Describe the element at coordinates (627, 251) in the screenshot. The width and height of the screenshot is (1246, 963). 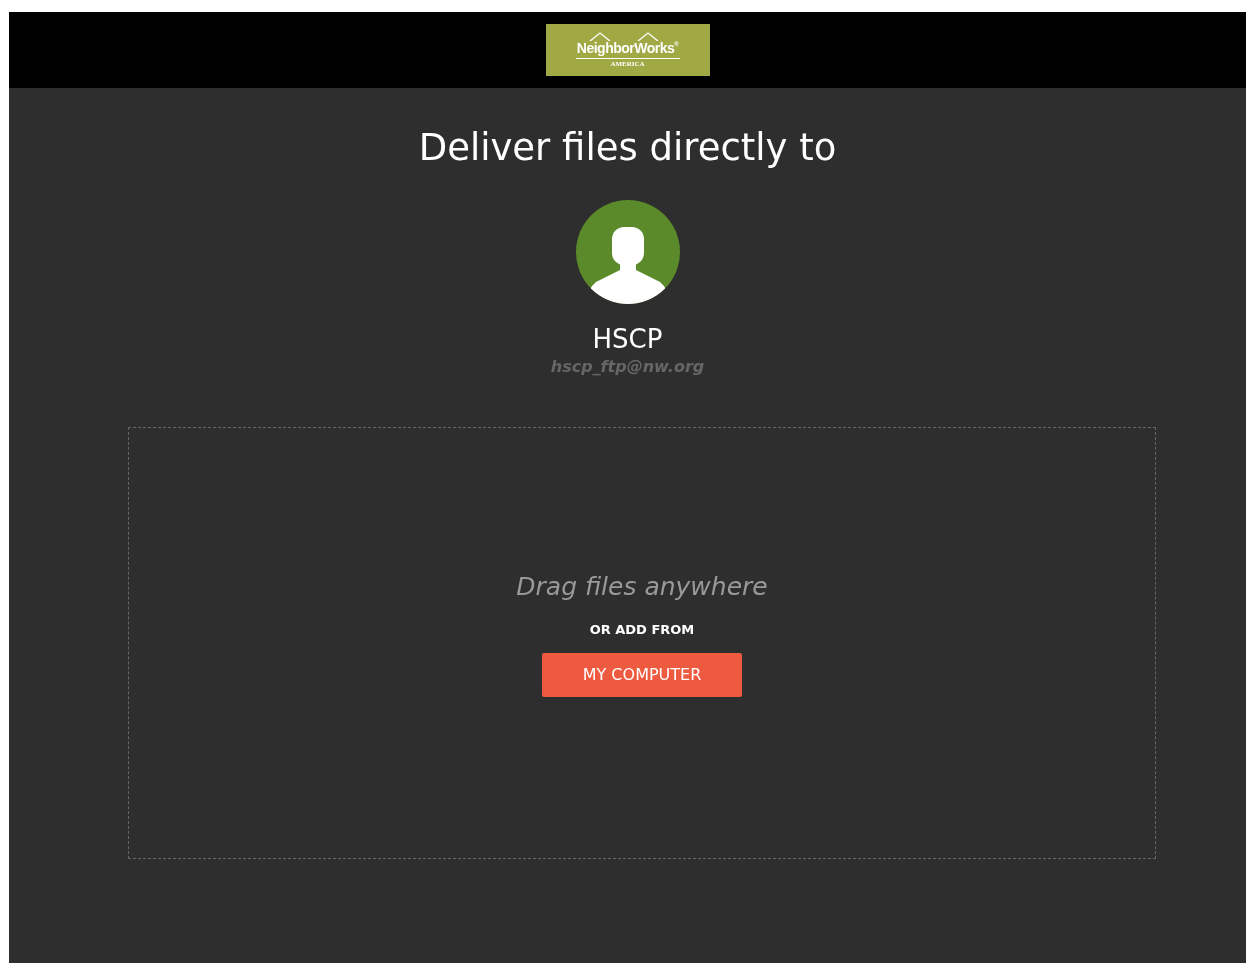
I see `avatar-icon` at that location.